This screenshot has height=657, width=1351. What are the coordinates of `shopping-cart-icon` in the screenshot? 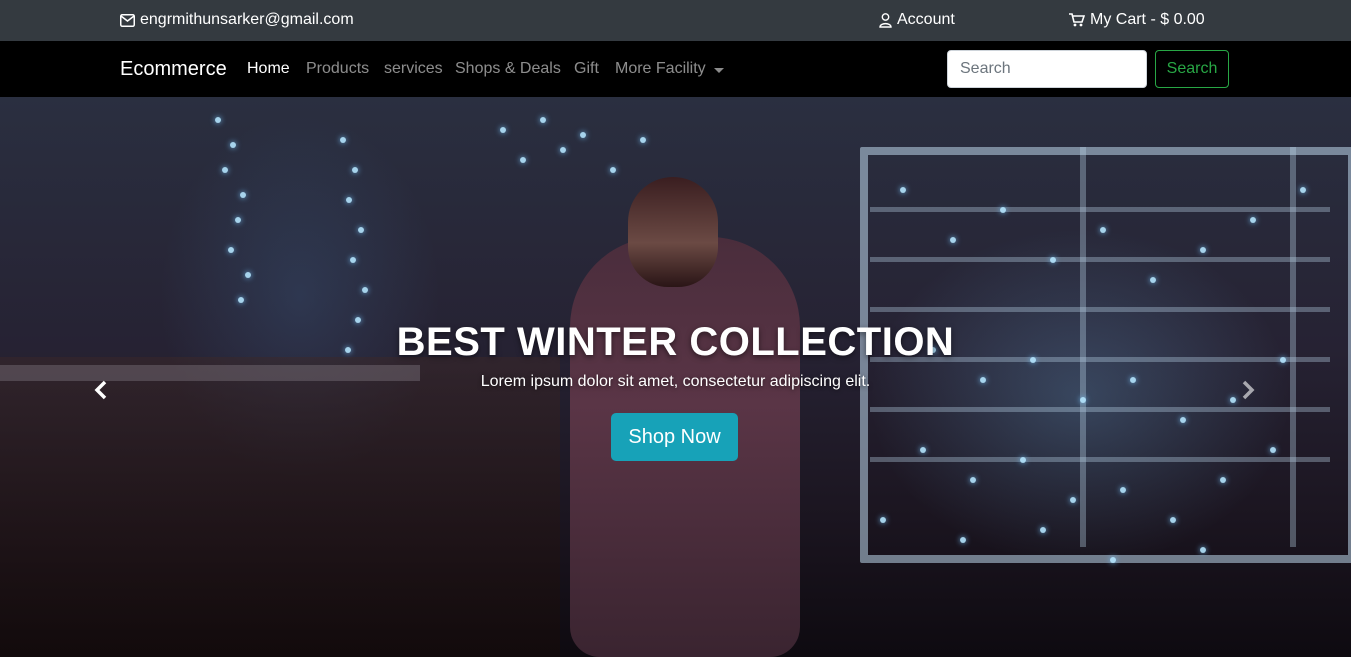 It's located at (1077, 20).